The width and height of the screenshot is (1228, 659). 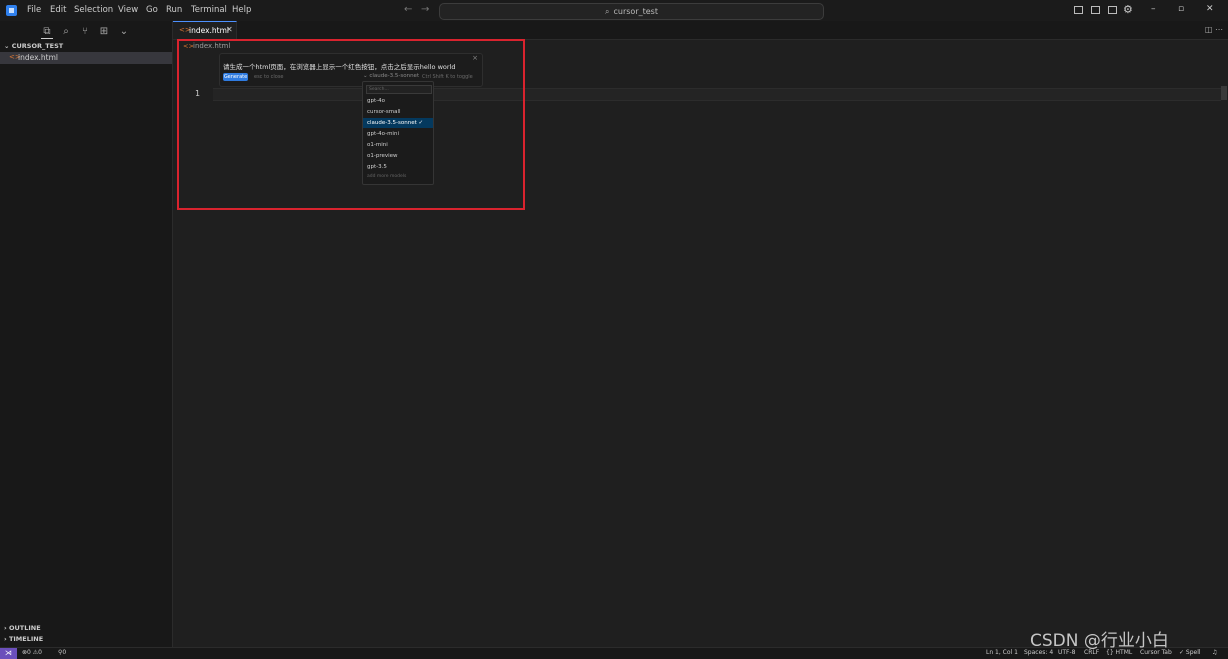 I want to click on tab-index-html: <> index.html ✕, so click(x=205, y=30).